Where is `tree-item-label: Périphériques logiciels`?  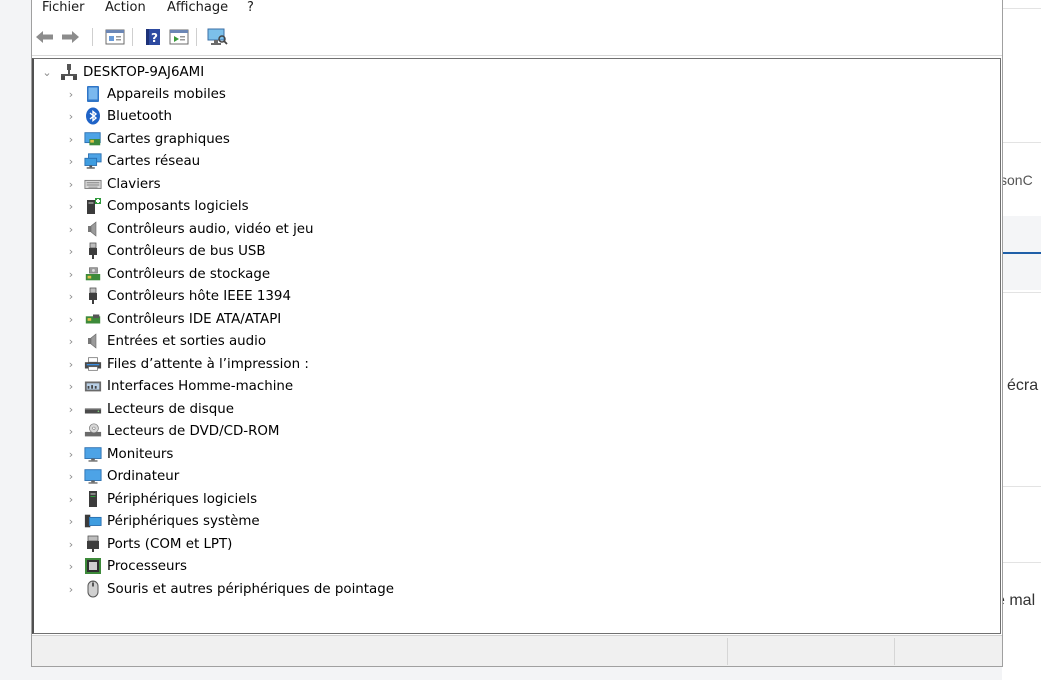 tree-item-label: Périphériques logiciels is located at coordinates (182, 499).